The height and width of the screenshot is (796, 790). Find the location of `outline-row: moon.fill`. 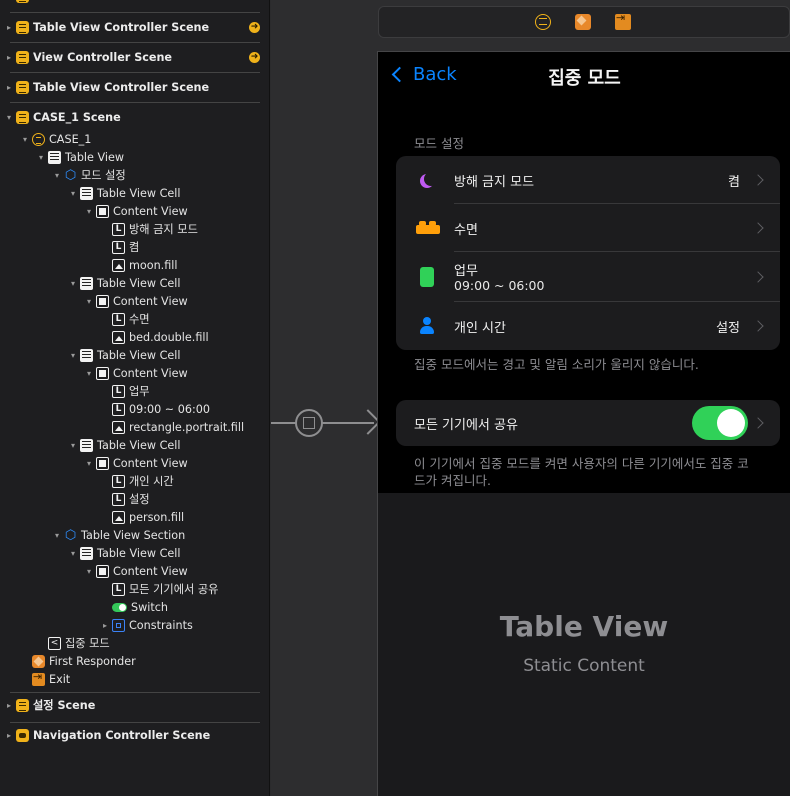

outline-row: moon.fill is located at coordinates (134, 265).